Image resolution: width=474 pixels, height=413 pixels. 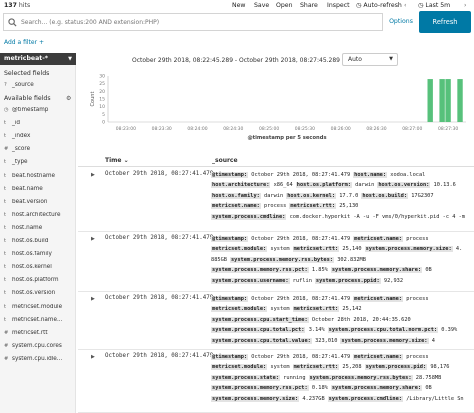 I want to click on field-item: # _score, so click(x=39, y=151).